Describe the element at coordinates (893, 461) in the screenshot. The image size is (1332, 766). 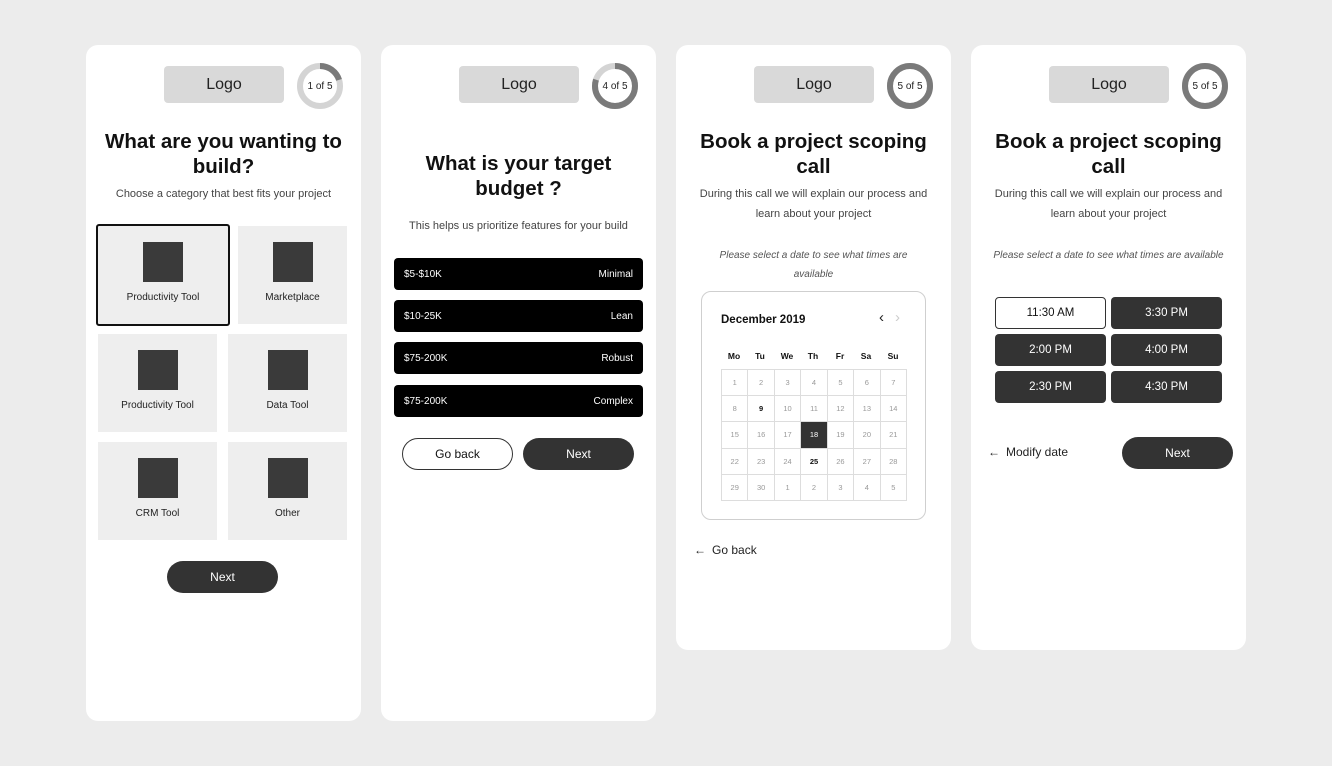
I see `calendar-day: 28` at that location.